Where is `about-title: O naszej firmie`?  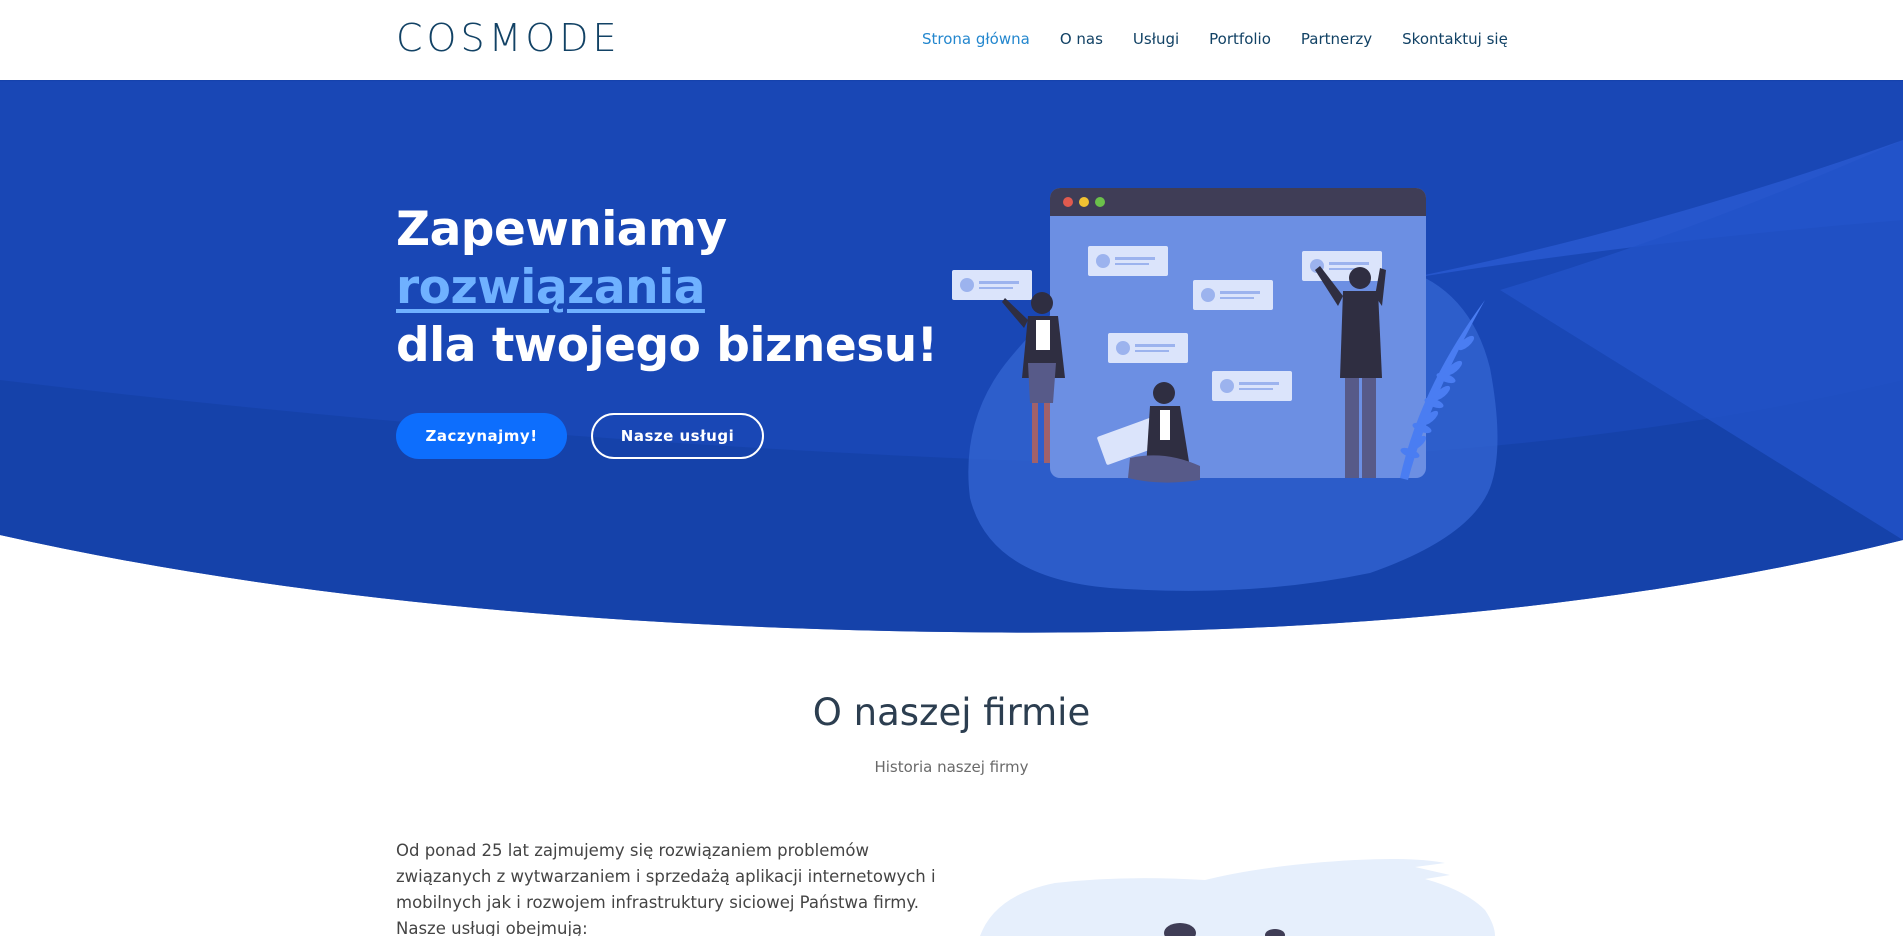
about-title: O naszej firmie is located at coordinates (951, 712).